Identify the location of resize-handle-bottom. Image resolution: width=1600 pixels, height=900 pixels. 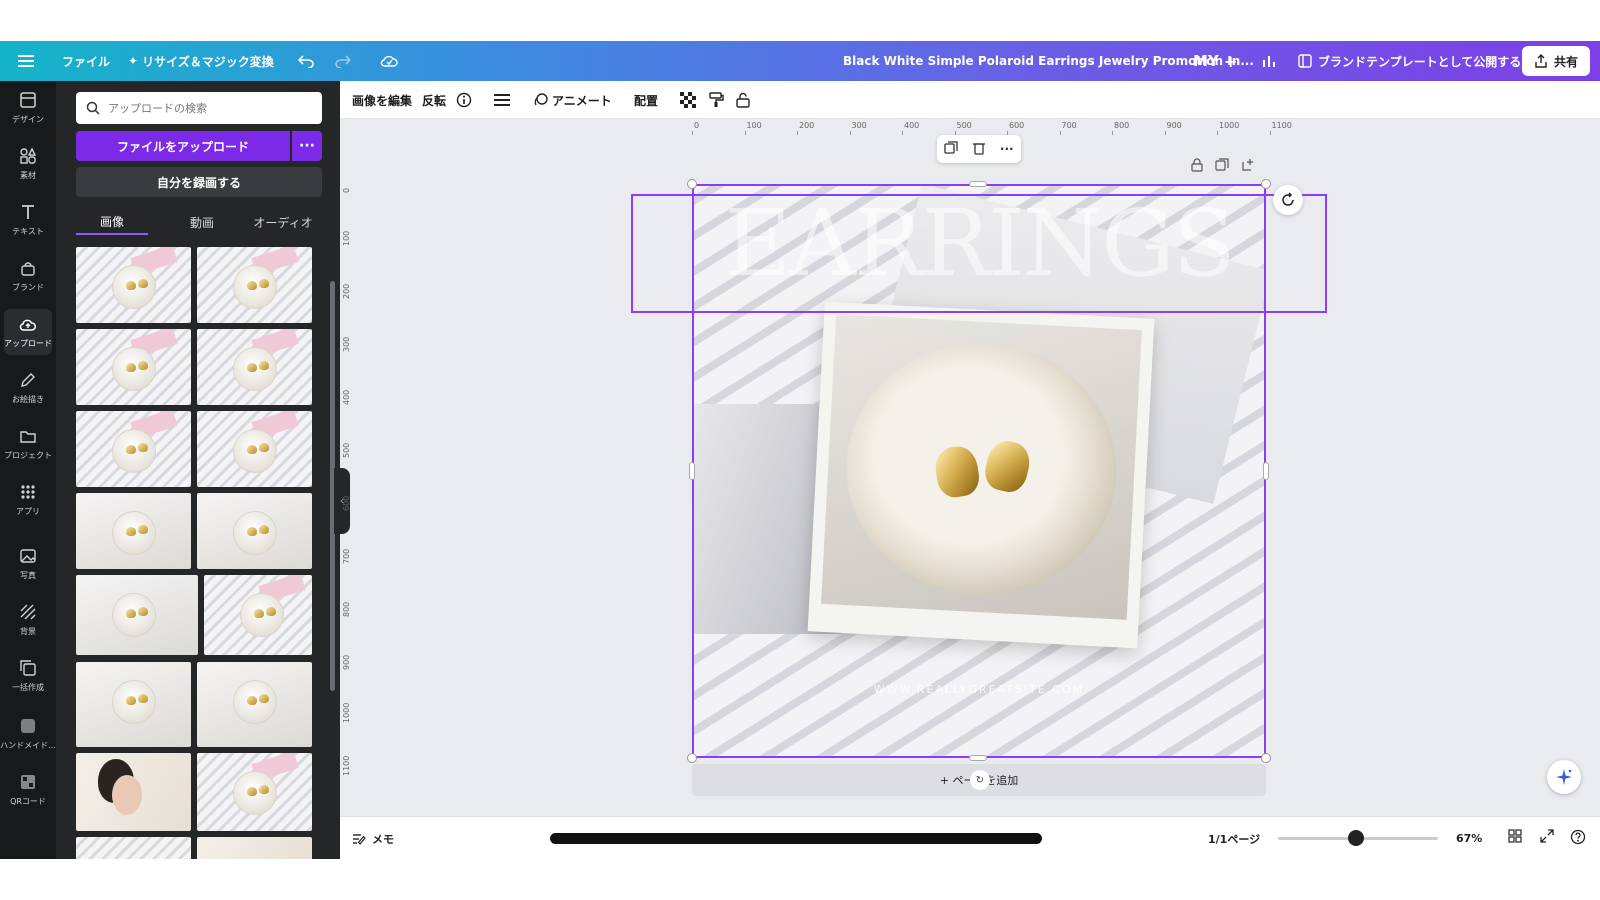
(978, 758).